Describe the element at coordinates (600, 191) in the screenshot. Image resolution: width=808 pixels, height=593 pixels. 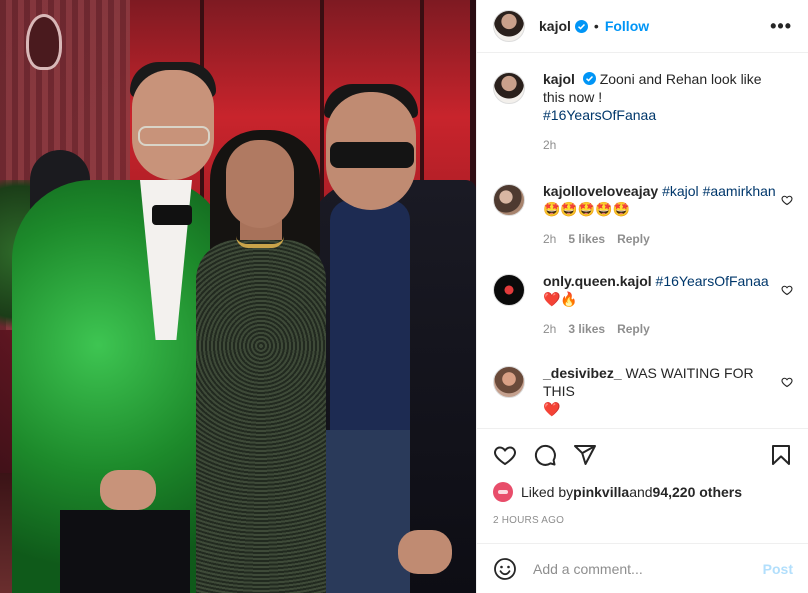
I see `comment-username: kajolloveloveajay` at that location.